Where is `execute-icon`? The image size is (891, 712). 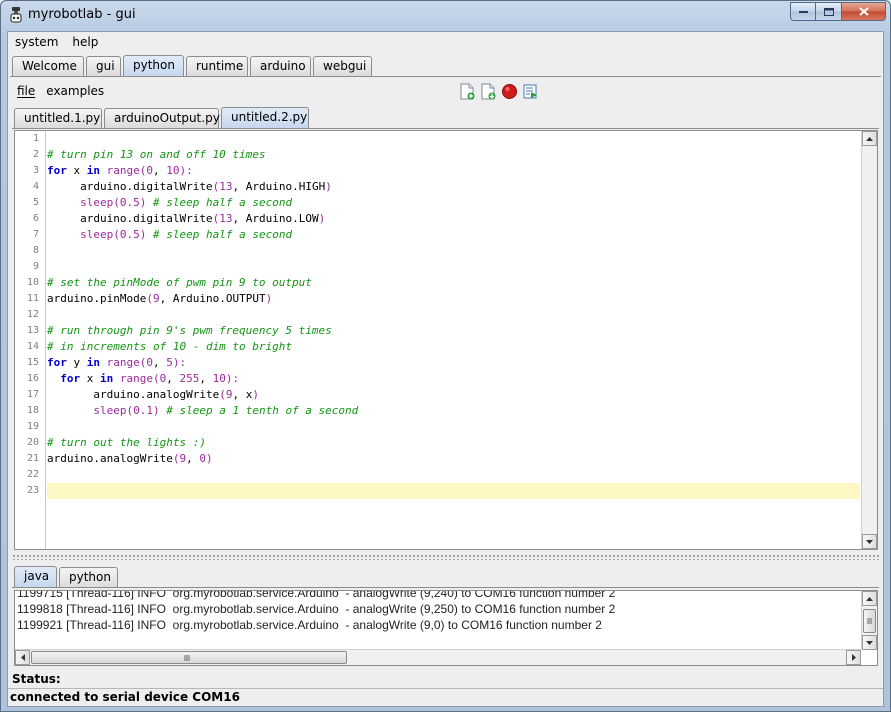
execute-icon is located at coordinates (530, 91).